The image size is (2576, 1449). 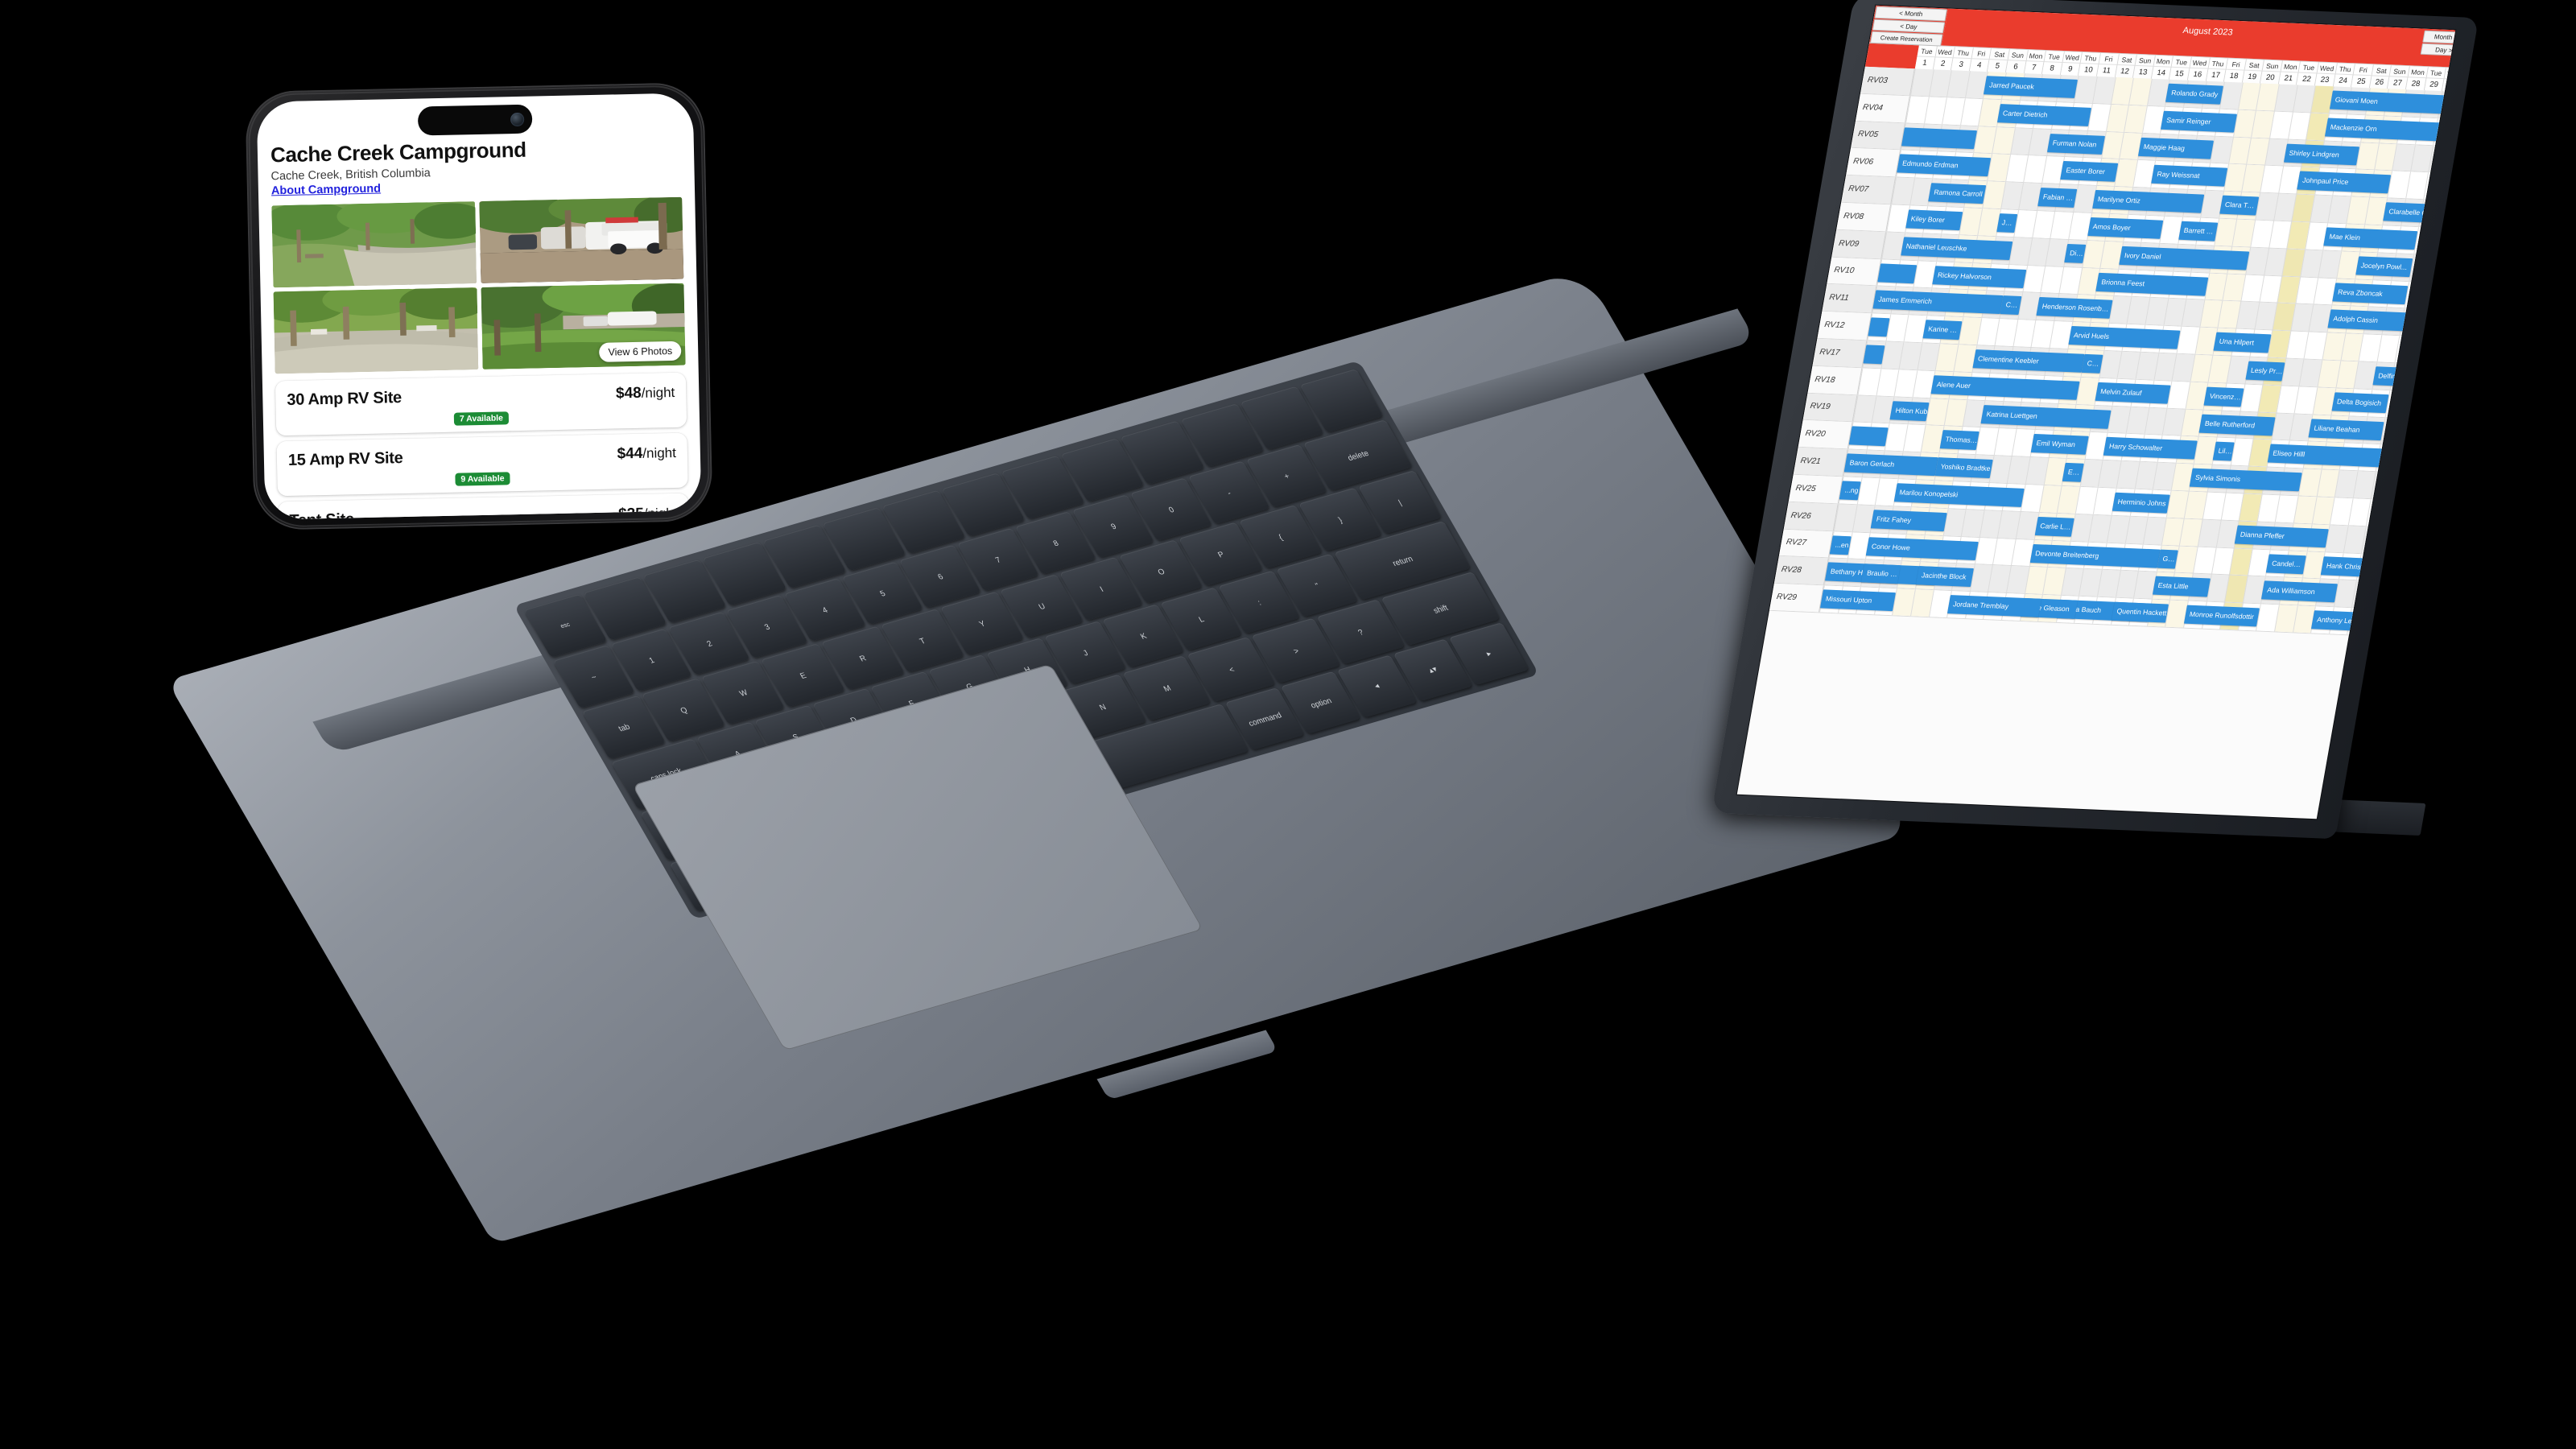 What do you see at coordinates (1994, 606) in the screenshot?
I see `reservation-block: Jordane Tremblay` at bounding box center [1994, 606].